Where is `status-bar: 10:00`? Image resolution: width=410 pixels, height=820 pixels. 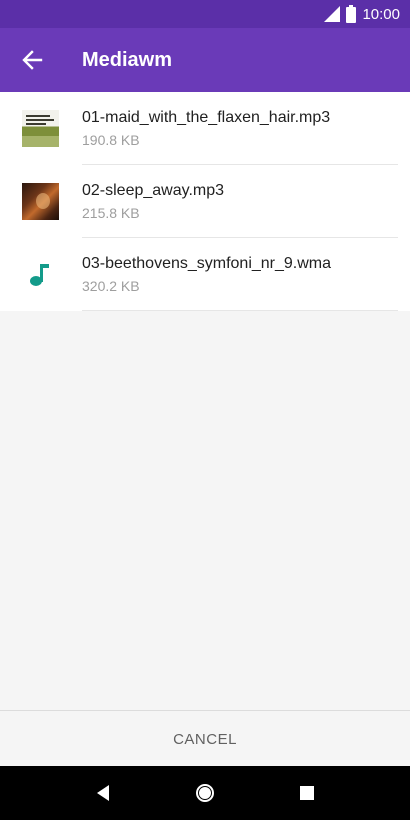
status-bar: 10:00 is located at coordinates (205, 14).